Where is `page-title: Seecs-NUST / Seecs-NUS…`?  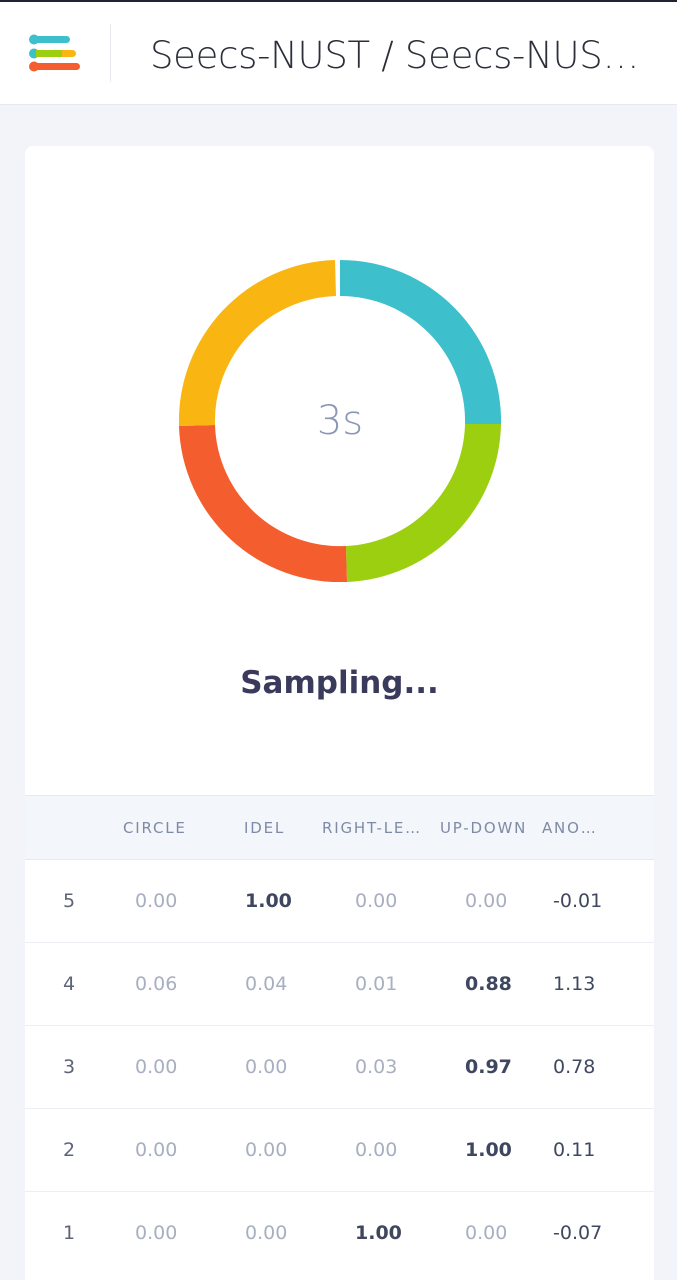 page-title: Seecs-NUST / Seecs-NUS… is located at coordinates (395, 55).